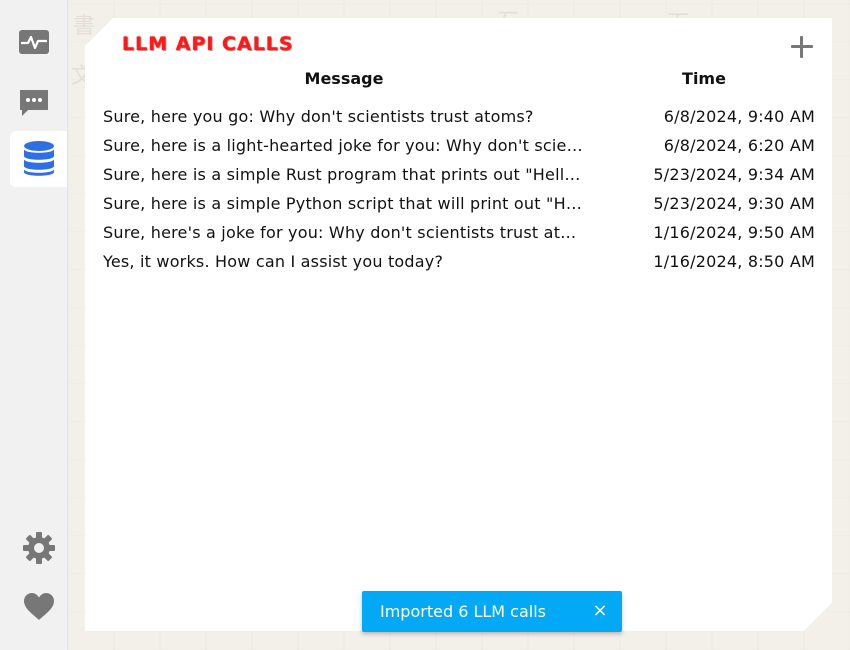 The height and width of the screenshot is (650, 850). Describe the element at coordinates (739, 116) in the screenshot. I see `time-cell: 6/8/2024, 9:40 AM` at that location.